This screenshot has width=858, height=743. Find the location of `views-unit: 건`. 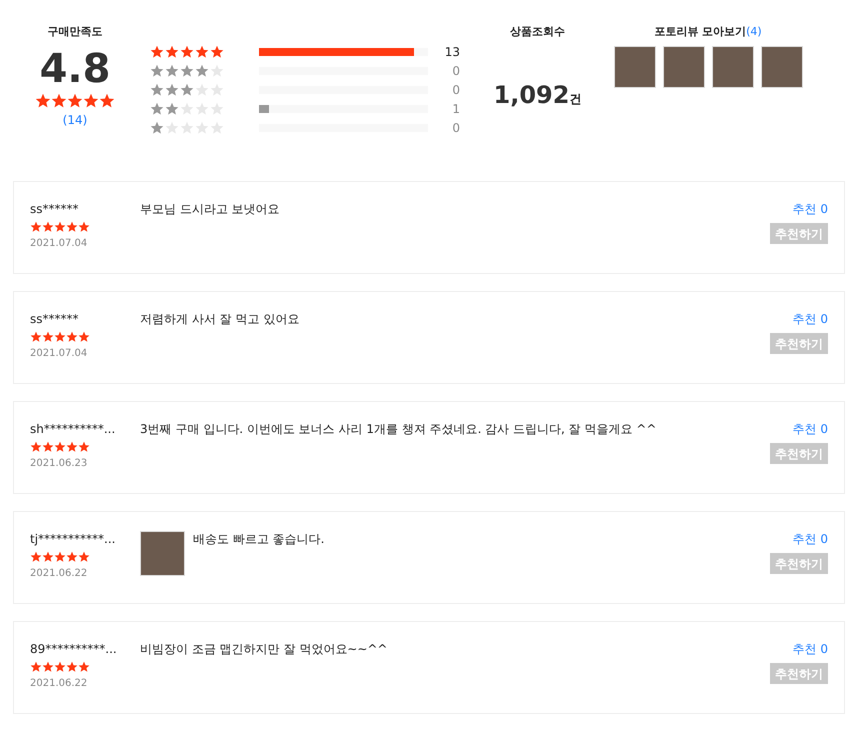

views-unit: 건 is located at coordinates (575, 99).